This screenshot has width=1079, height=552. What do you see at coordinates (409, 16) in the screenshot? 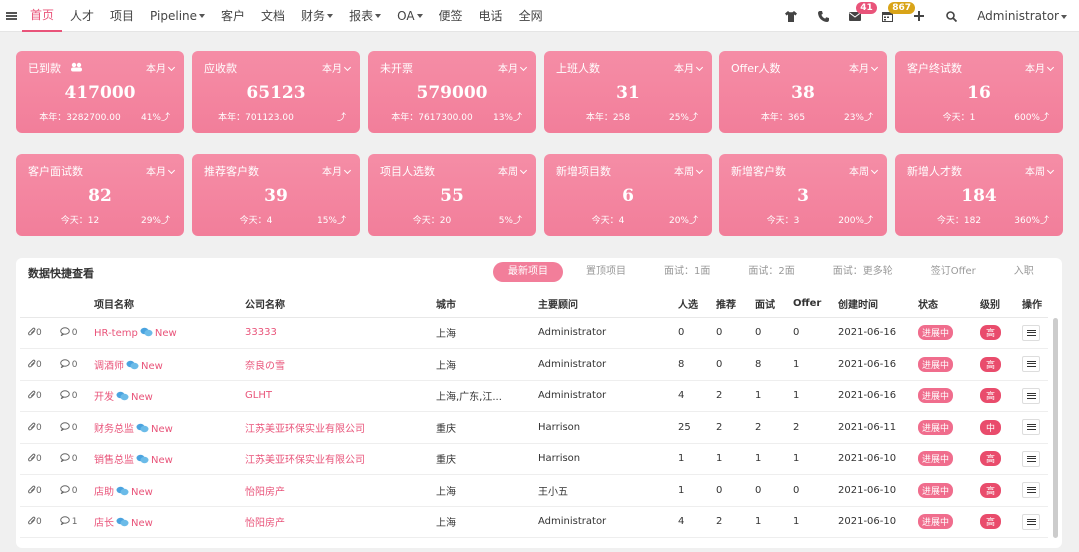
I see `nav-item-8: OA` at bounding box center [409, 16].